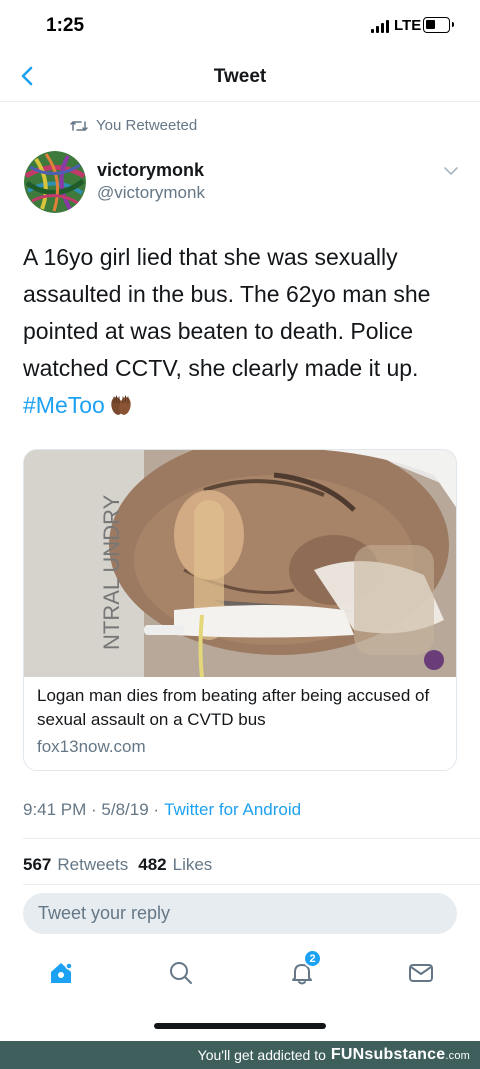  I want to click on retweets-count: 567, so click(37, 865).